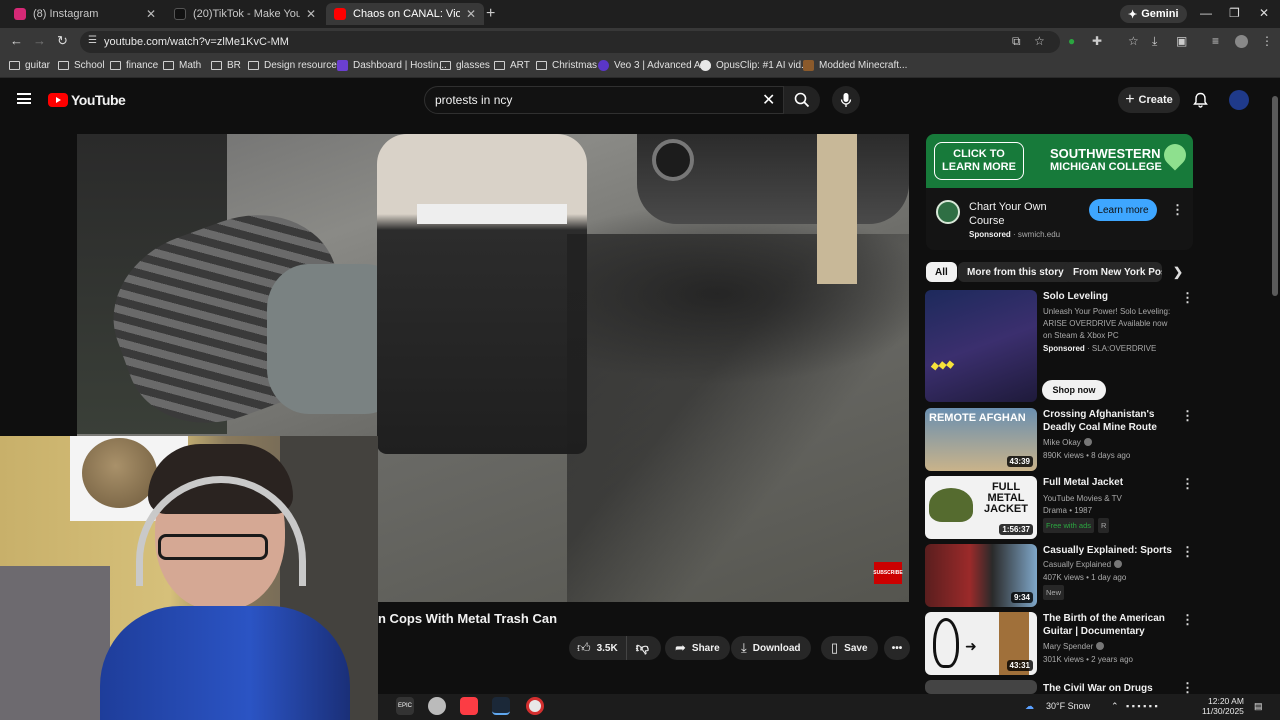  I want to click on account-avatar, so click(1239, 100).